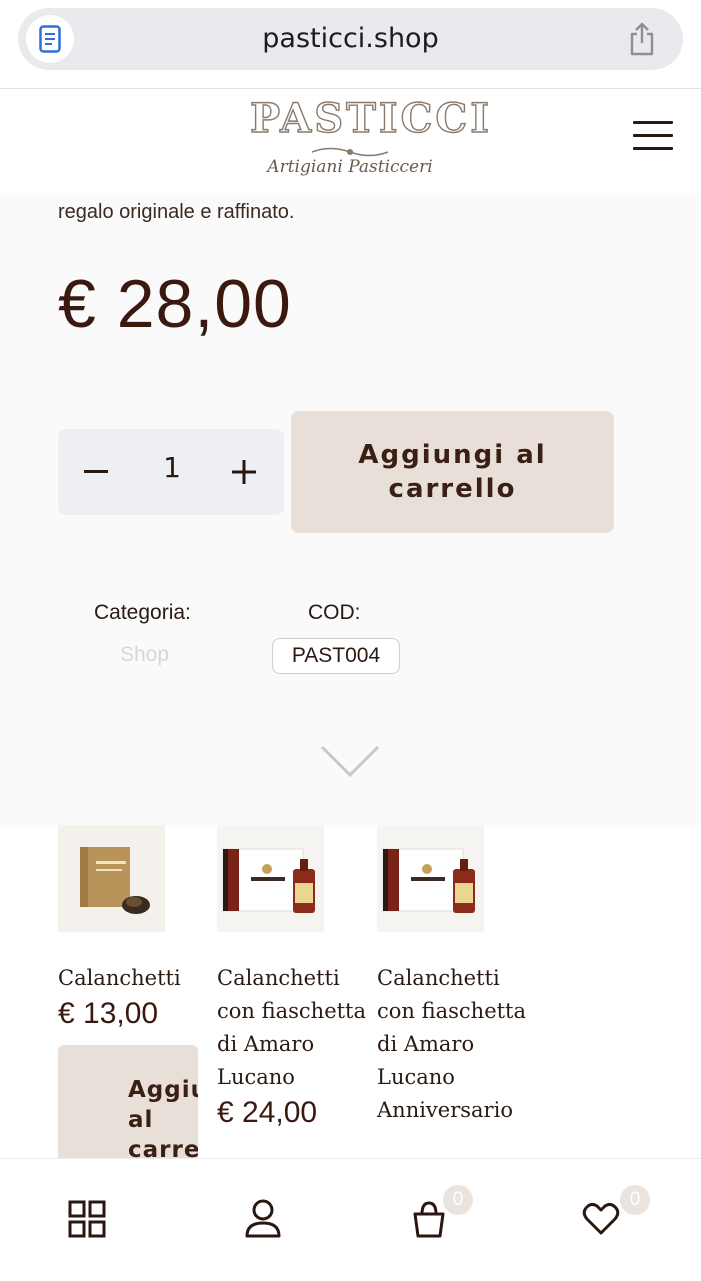  Describe the element at coordinates (267, 1112) in the screenshot. I see `product-price: € 24,00` at that location.